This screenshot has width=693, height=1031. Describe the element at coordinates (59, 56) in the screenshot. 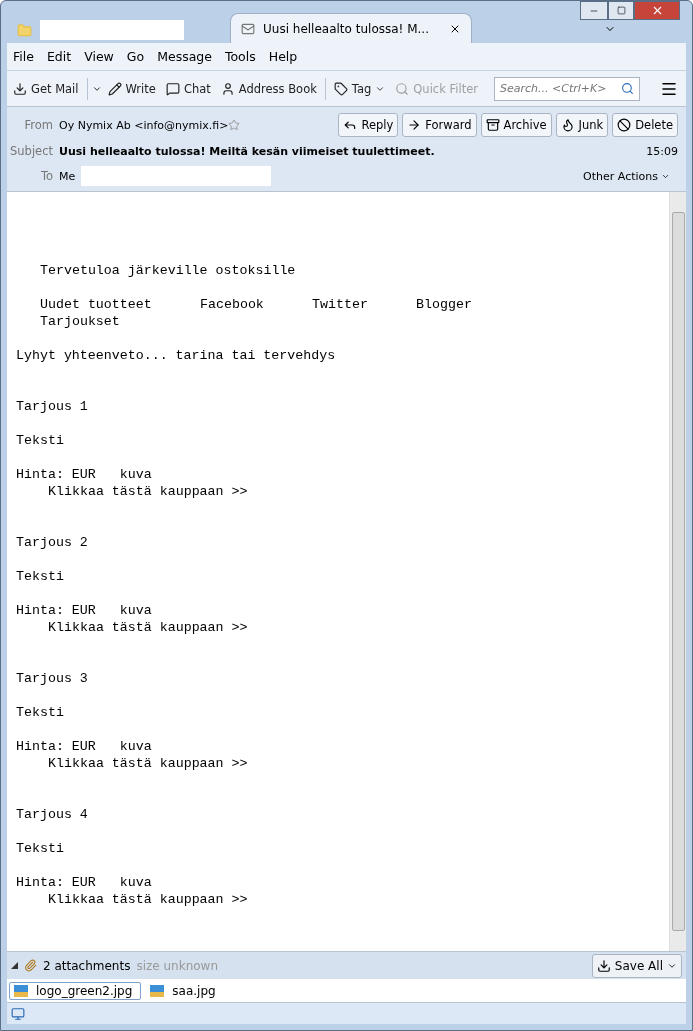

I see `menu-item: Edit` at that location.